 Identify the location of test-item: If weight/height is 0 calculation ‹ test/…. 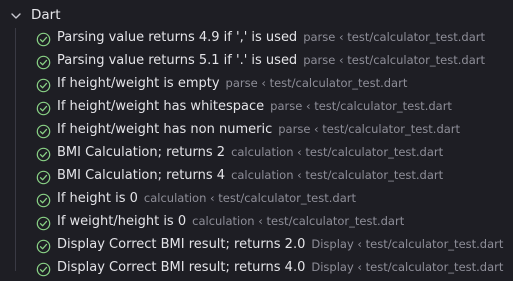
(256, 223).